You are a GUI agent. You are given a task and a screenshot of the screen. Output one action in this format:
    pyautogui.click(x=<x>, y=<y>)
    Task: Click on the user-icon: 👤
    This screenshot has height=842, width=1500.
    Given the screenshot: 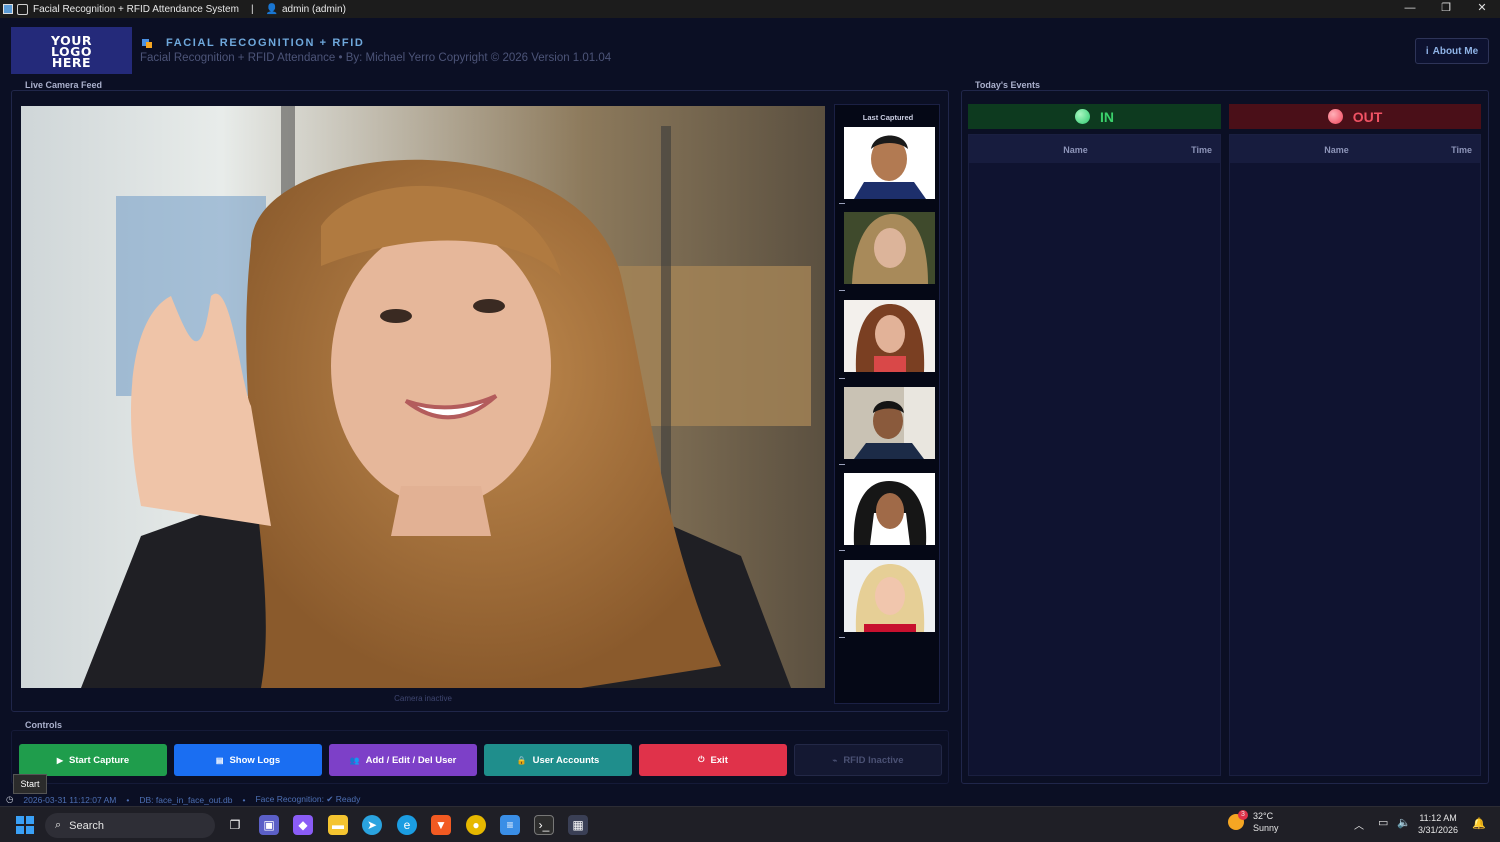 What is the action you would take?
    pyautogui.click(x=271, y=9)
    